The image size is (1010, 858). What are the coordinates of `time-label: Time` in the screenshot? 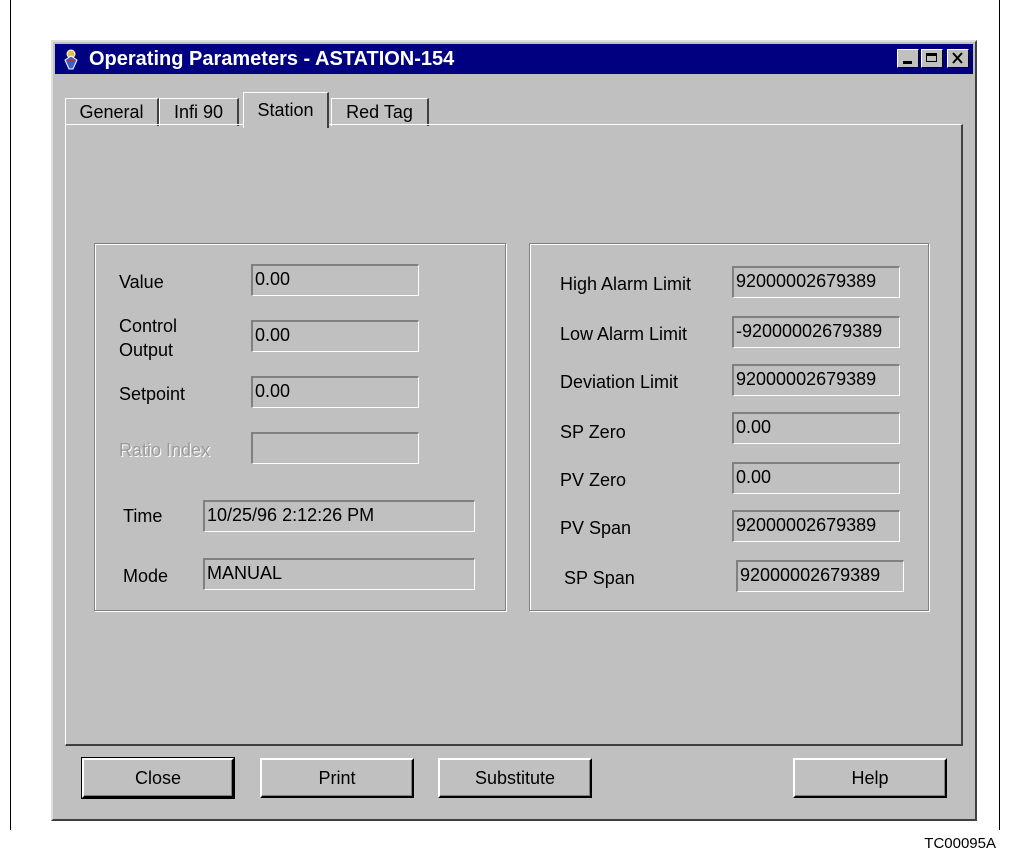 It's located at (143, 516).